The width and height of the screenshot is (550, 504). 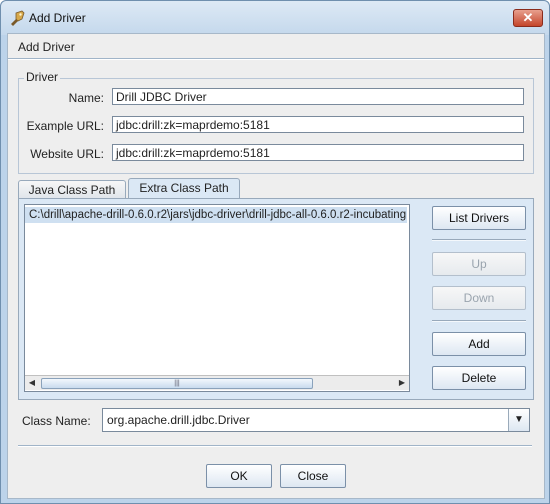 What do you see at coordinates (479, 218) in the screenshot?
I see `list-drivers-button: List Drivers` at bounding box center [479, 218].